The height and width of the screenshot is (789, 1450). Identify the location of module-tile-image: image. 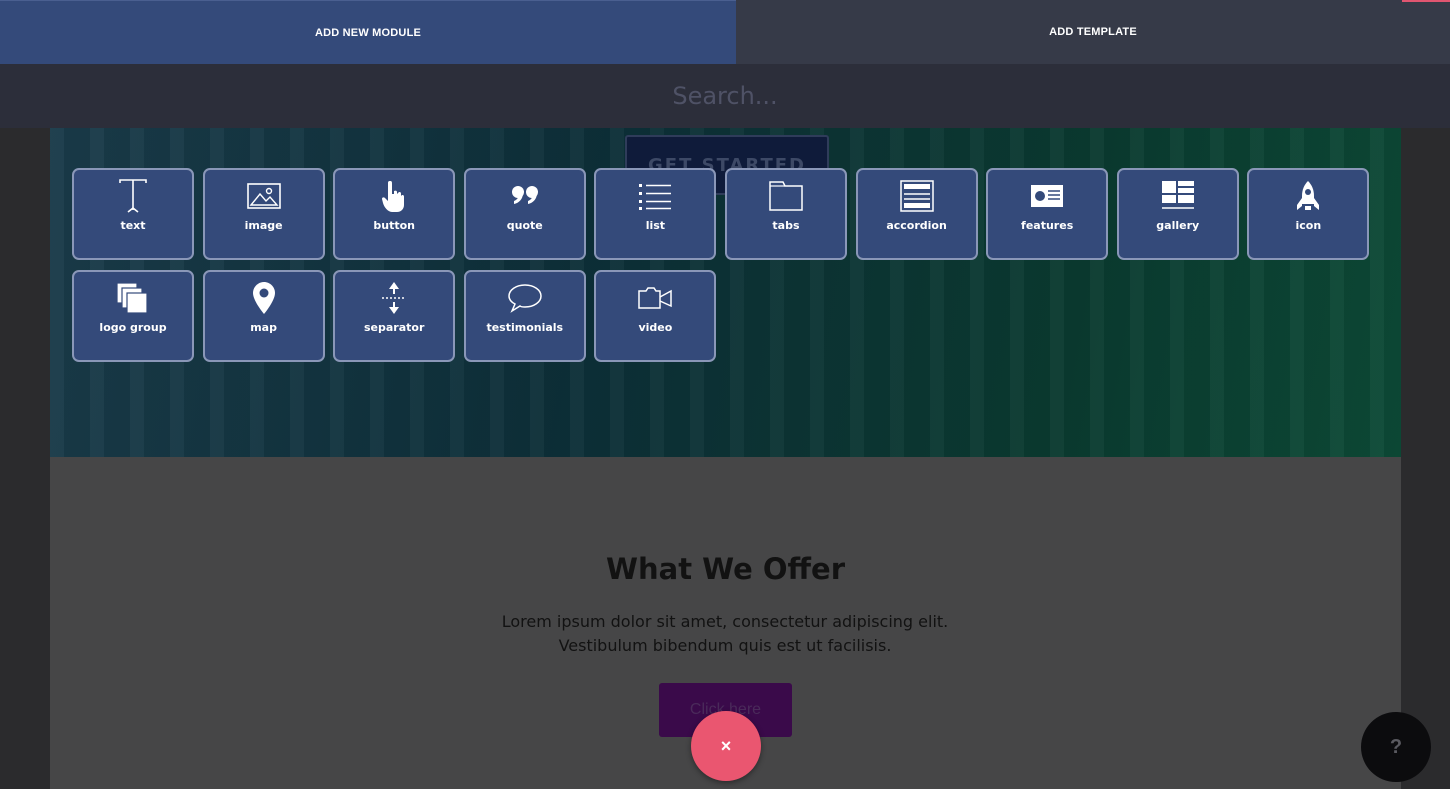
(263, 214).